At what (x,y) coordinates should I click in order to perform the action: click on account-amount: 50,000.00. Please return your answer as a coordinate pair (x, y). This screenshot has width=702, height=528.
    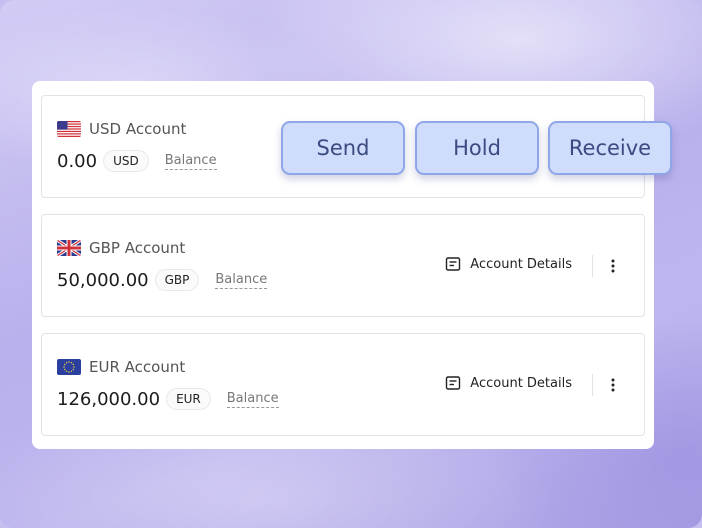
    Looking at the image, I should click on (103, 280).